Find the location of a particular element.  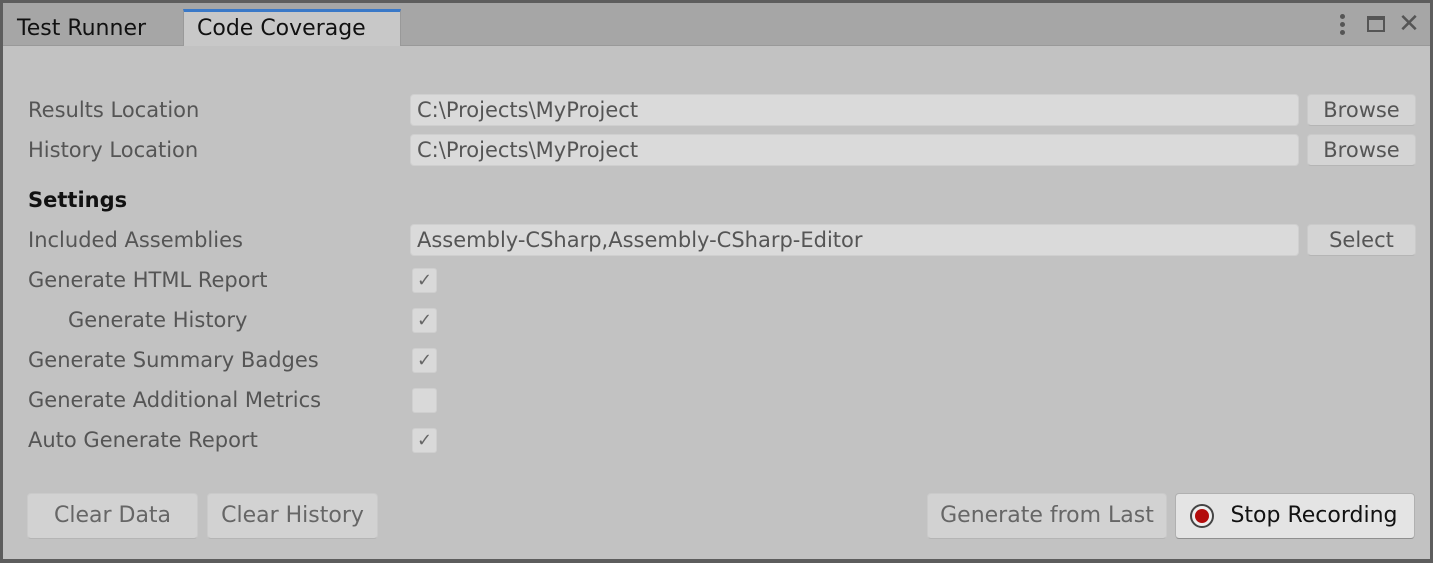

results-location-label: Results Location is located at coordinates (114, 110).